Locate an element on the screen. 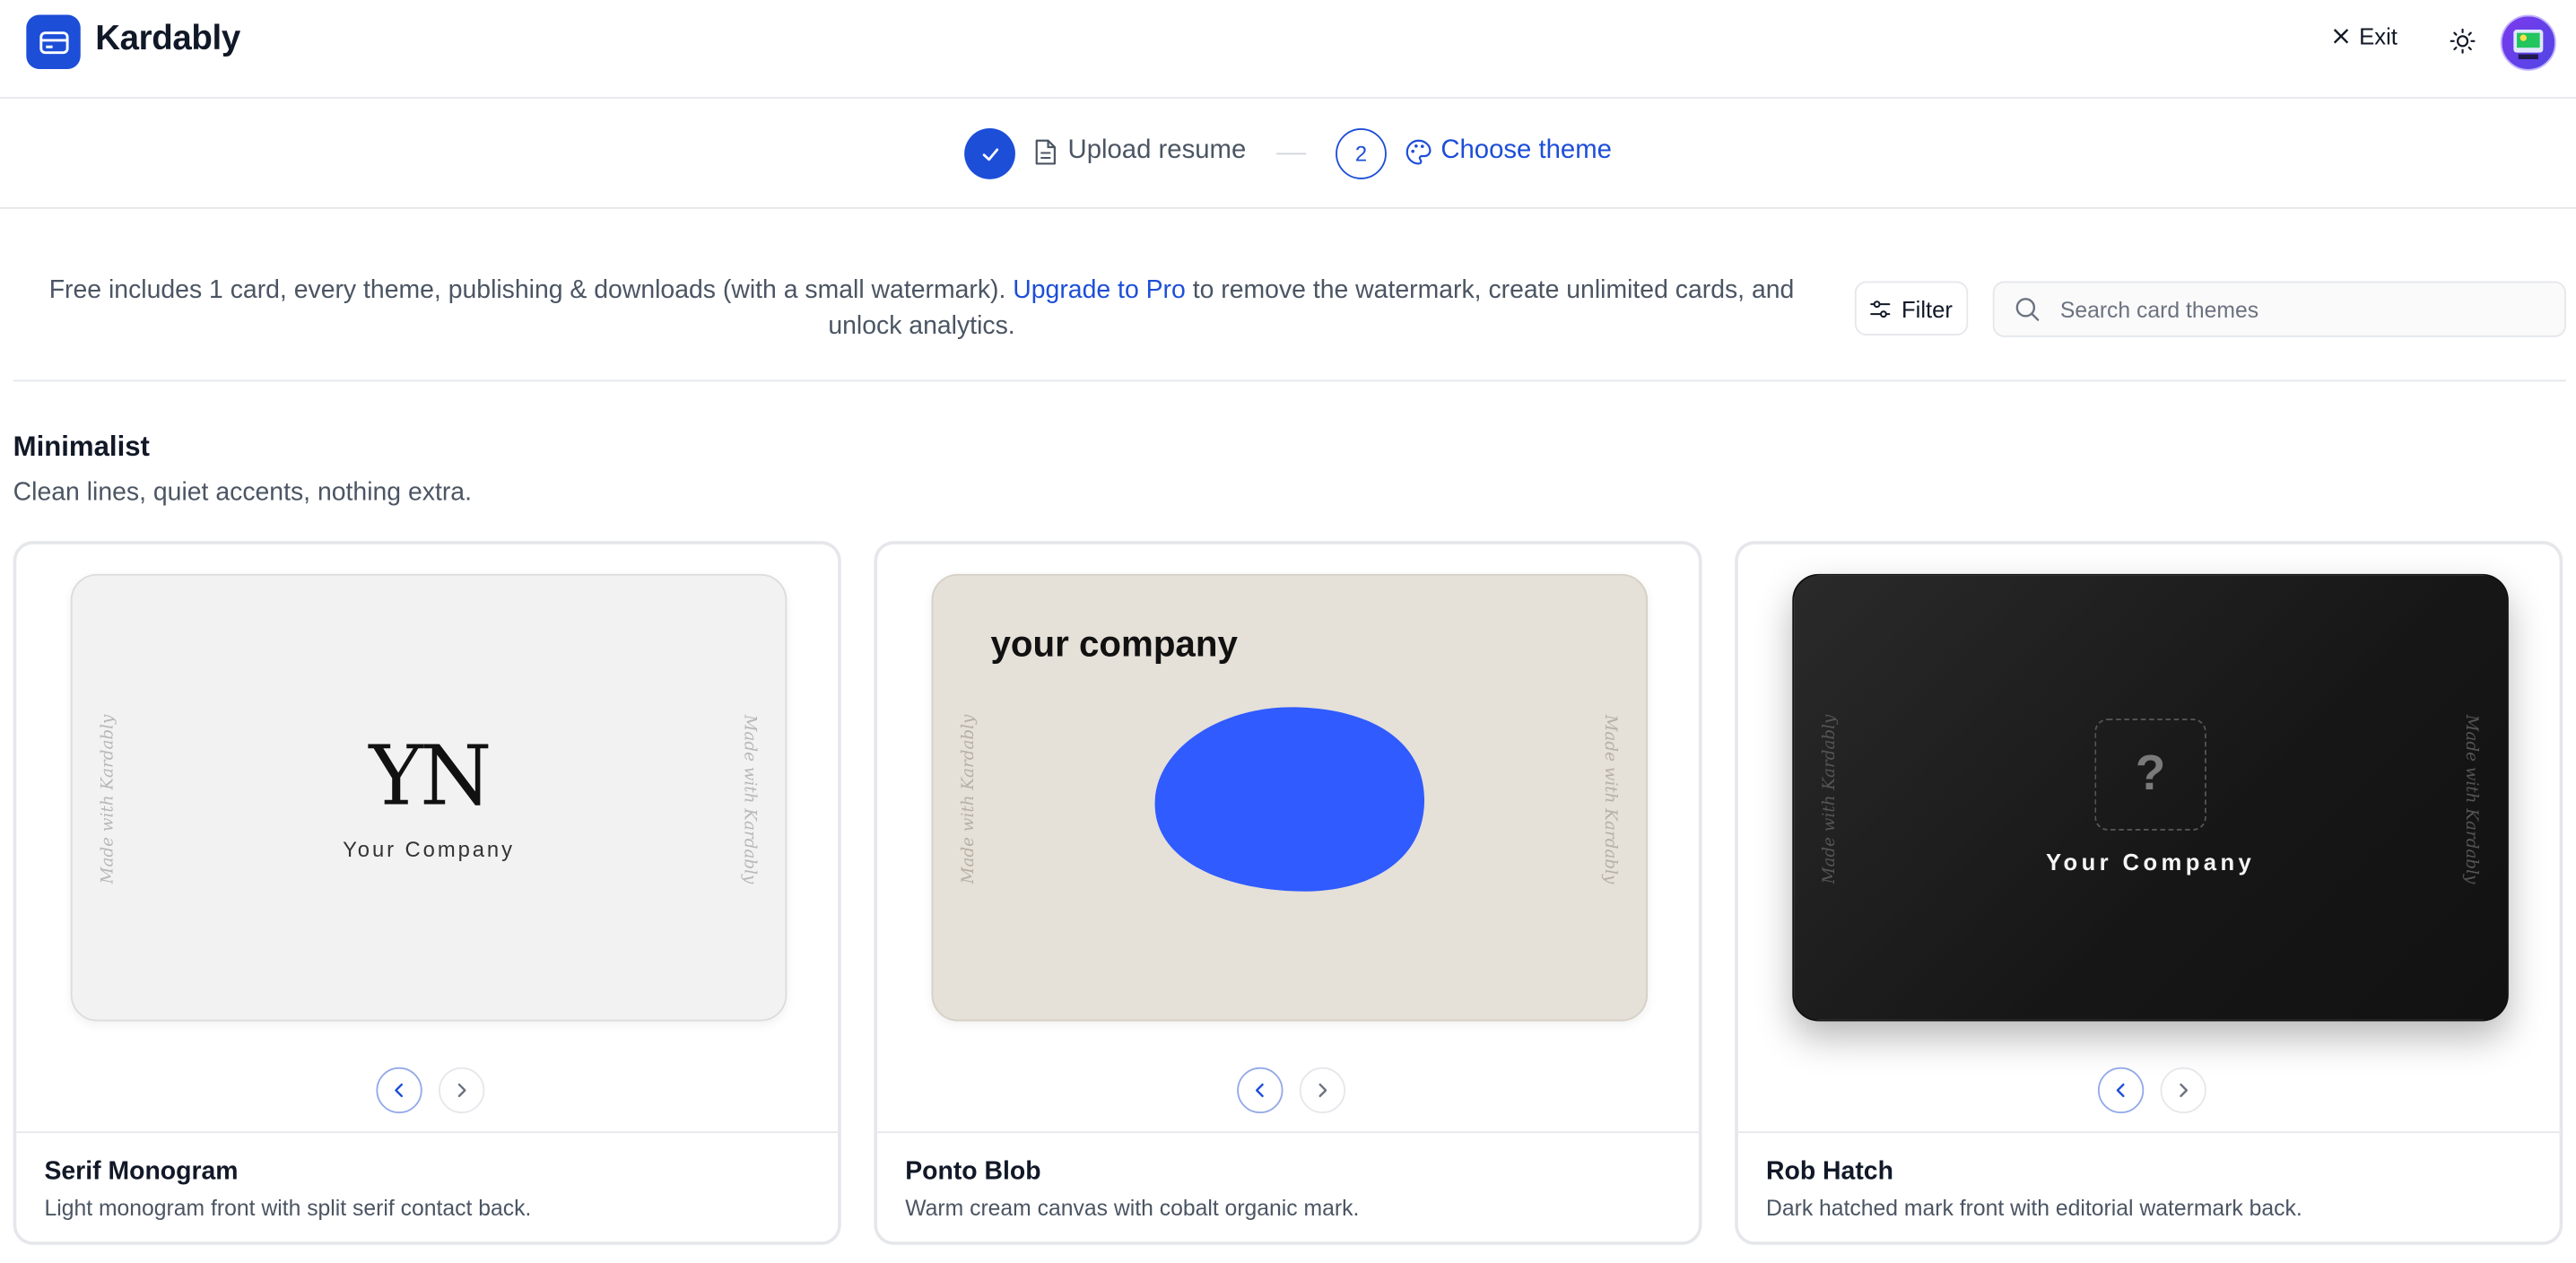  card-icon is located at coordinates (53, 42).